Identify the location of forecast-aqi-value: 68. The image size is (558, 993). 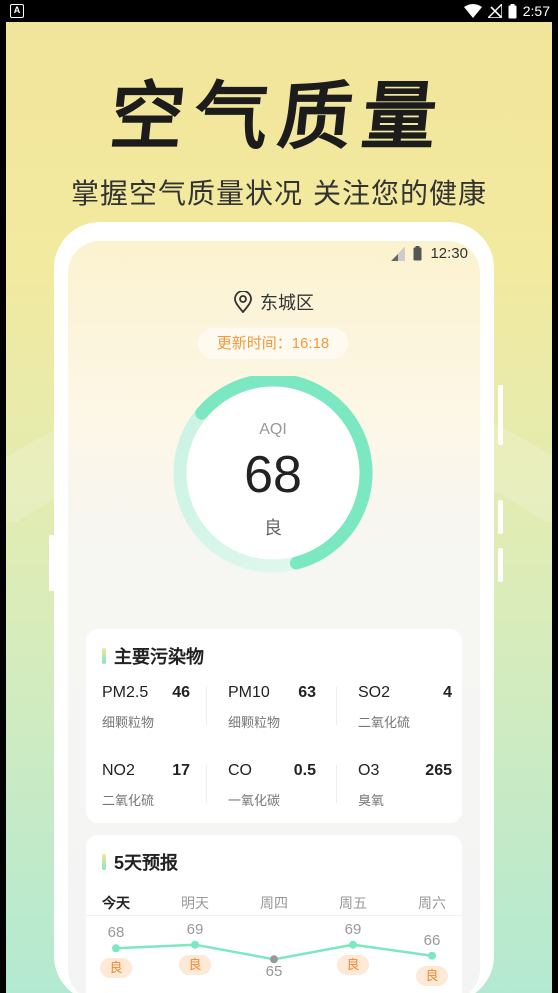
(116, 933).